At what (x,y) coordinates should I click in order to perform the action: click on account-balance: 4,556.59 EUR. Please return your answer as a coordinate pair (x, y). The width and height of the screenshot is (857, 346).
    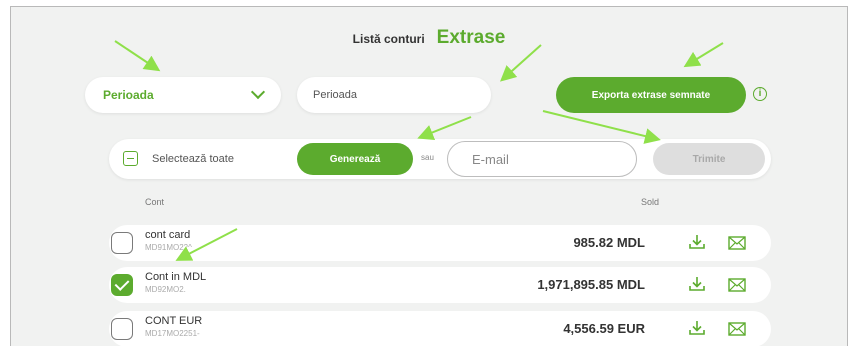
    Looking at the image, I should click on (604, 328).